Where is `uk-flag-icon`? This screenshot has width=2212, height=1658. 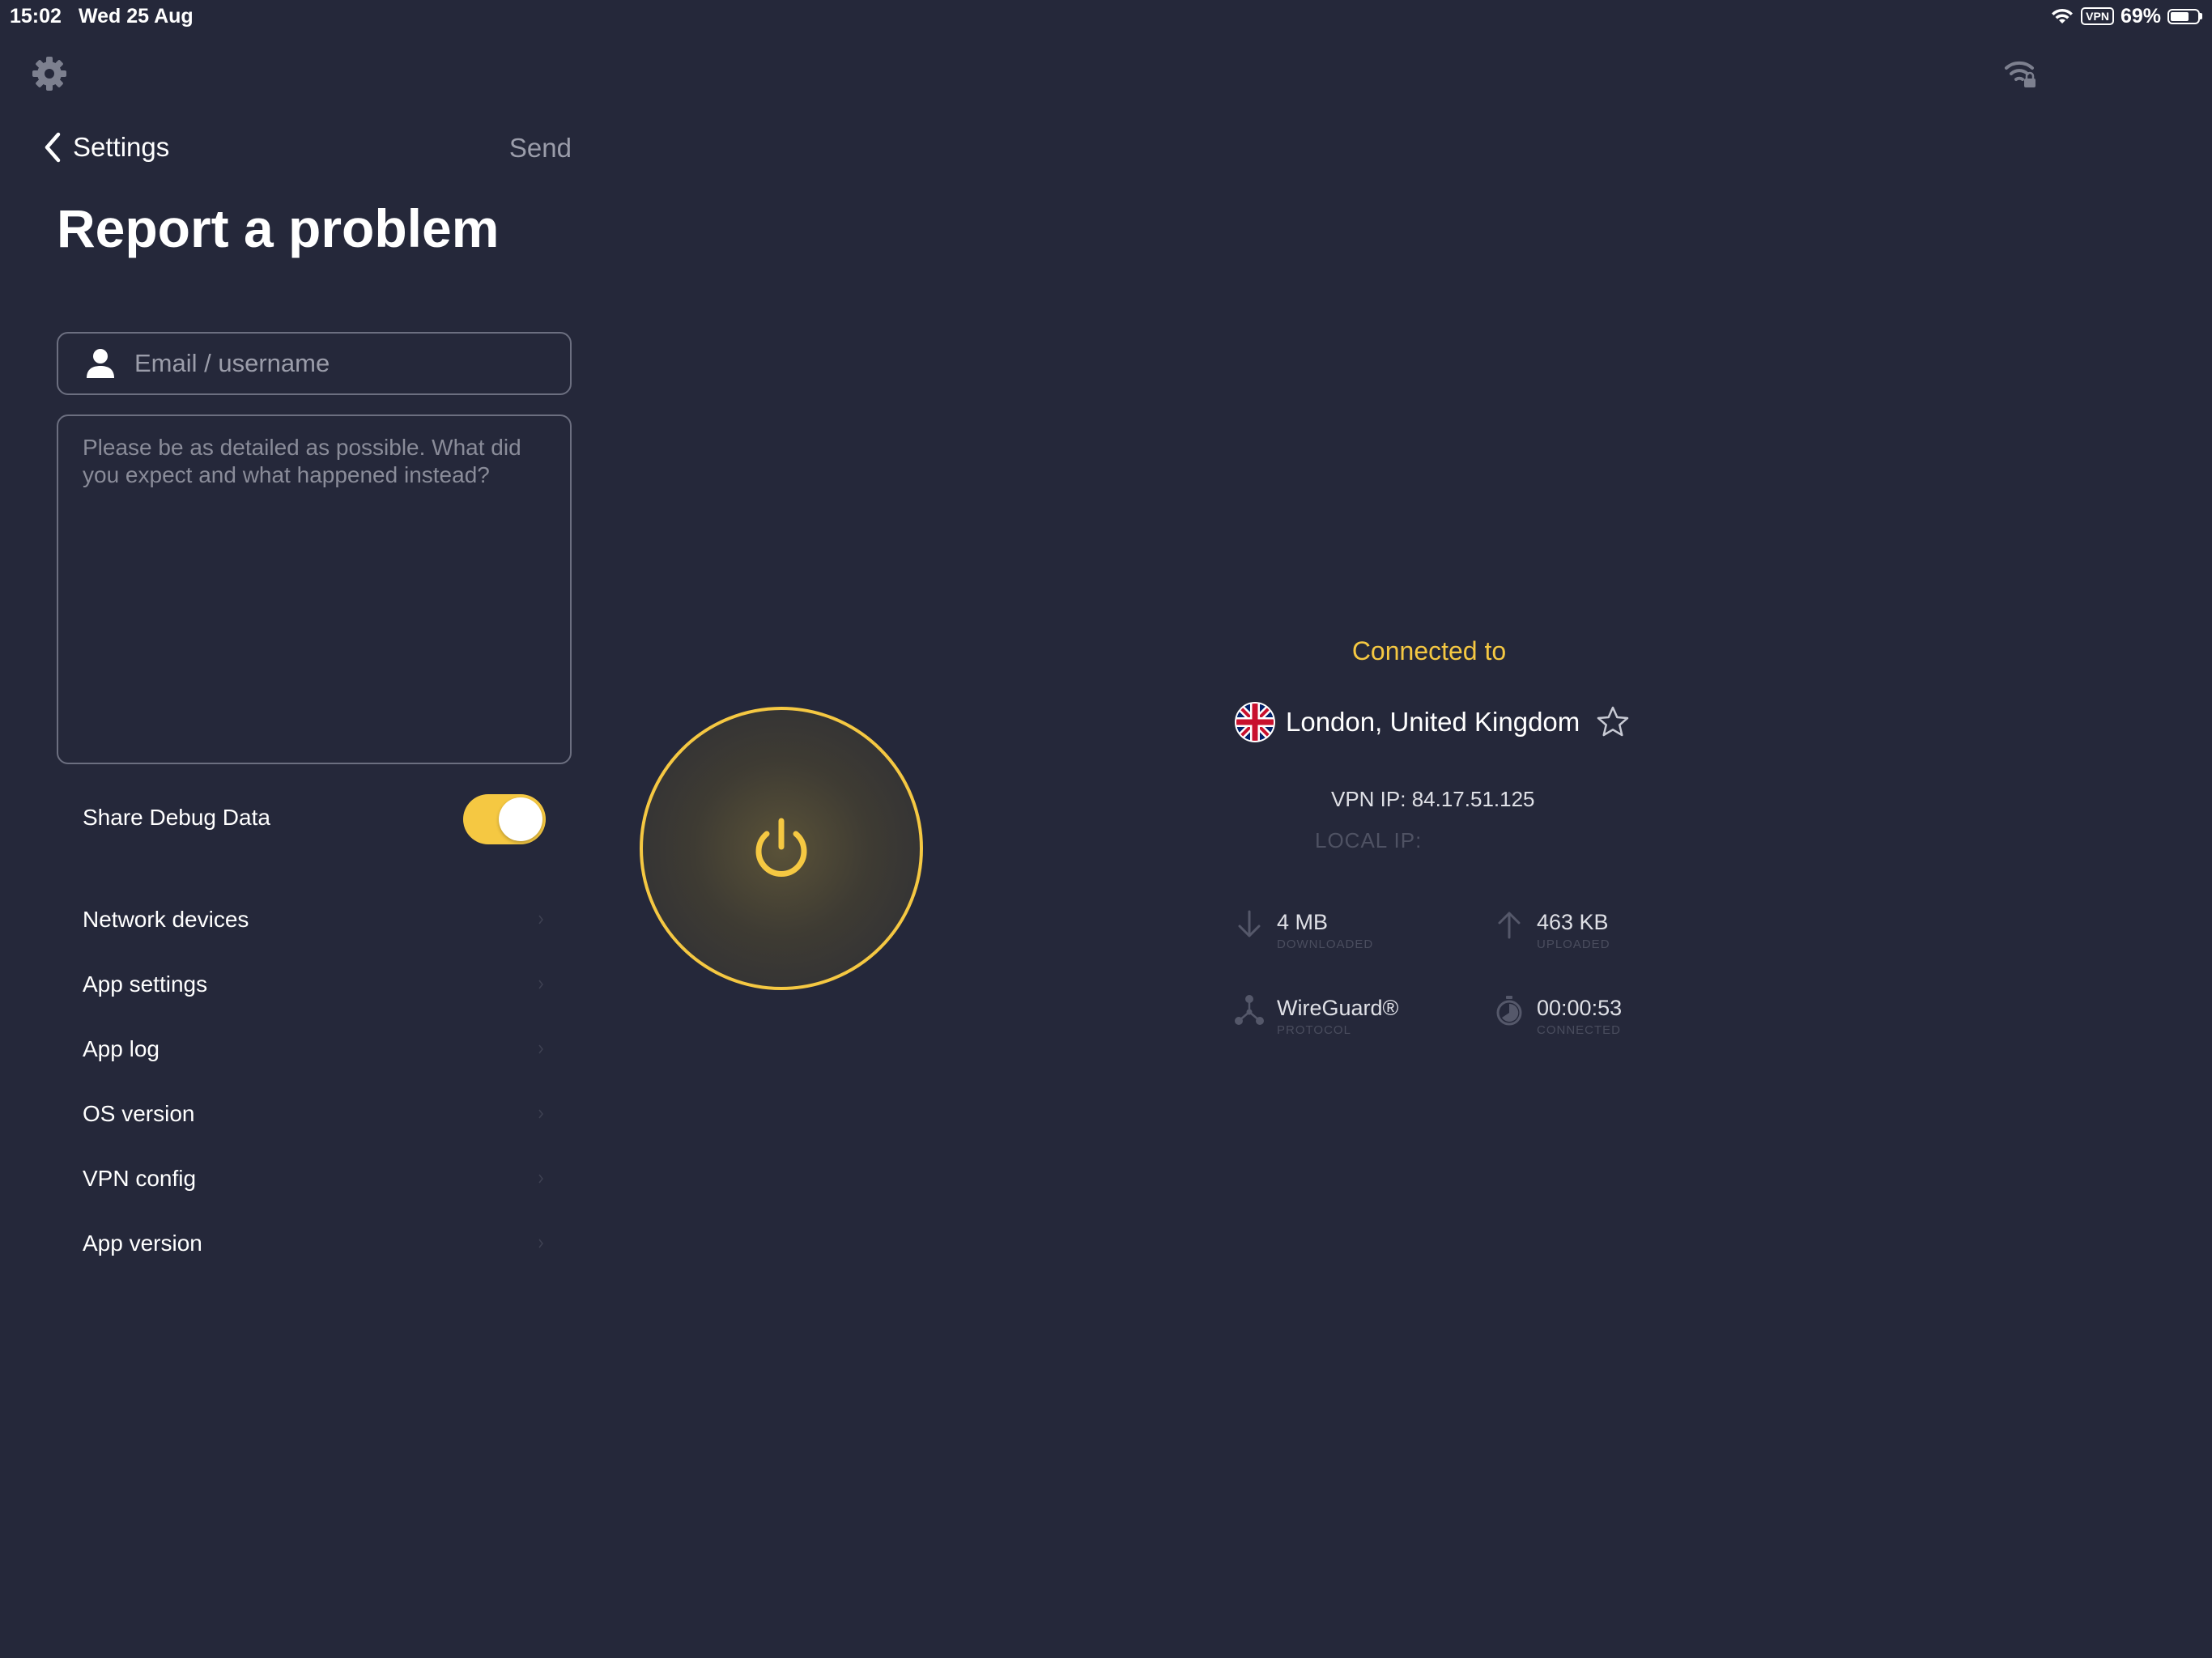
uk-flag-icon is located at coordinates (1255, 722).